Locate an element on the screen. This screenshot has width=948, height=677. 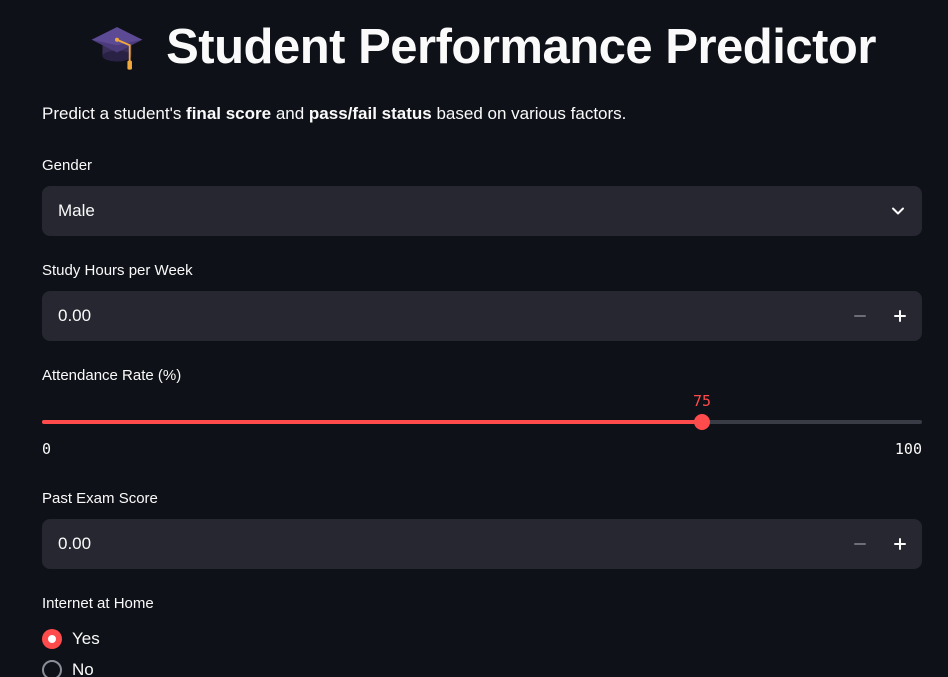
attendance-slider-track is located at coordinates (482, 422).